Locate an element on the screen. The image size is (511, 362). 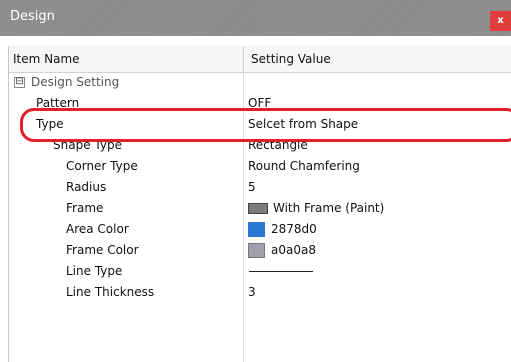
property-row-frame: Frame With Frame (Paint) is located at coordinates (260, 208).